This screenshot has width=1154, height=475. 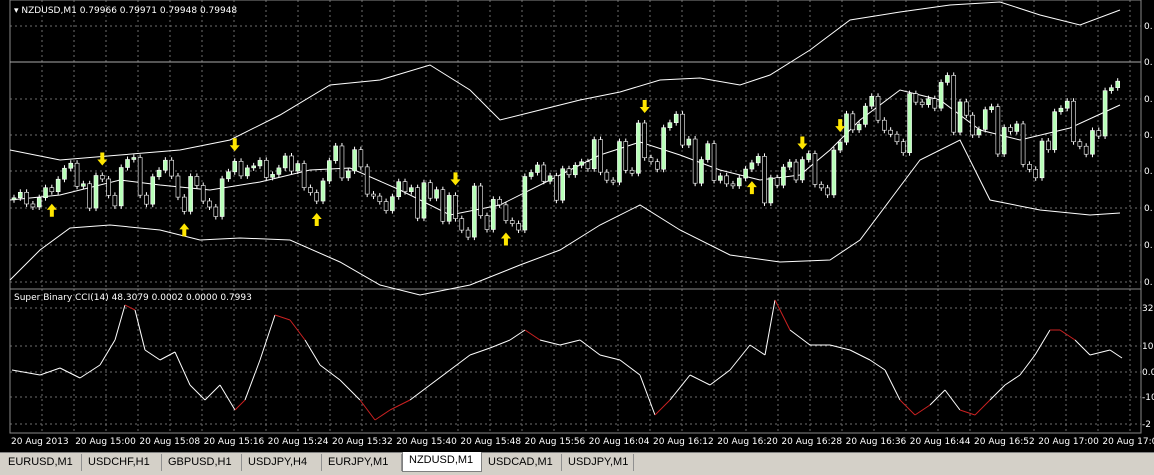 What do you see at coordinates (362, 462) in the screenshot?
I see `tab-eurjpy-m1: EURJPY,M1` at bounding box center [362, 462].